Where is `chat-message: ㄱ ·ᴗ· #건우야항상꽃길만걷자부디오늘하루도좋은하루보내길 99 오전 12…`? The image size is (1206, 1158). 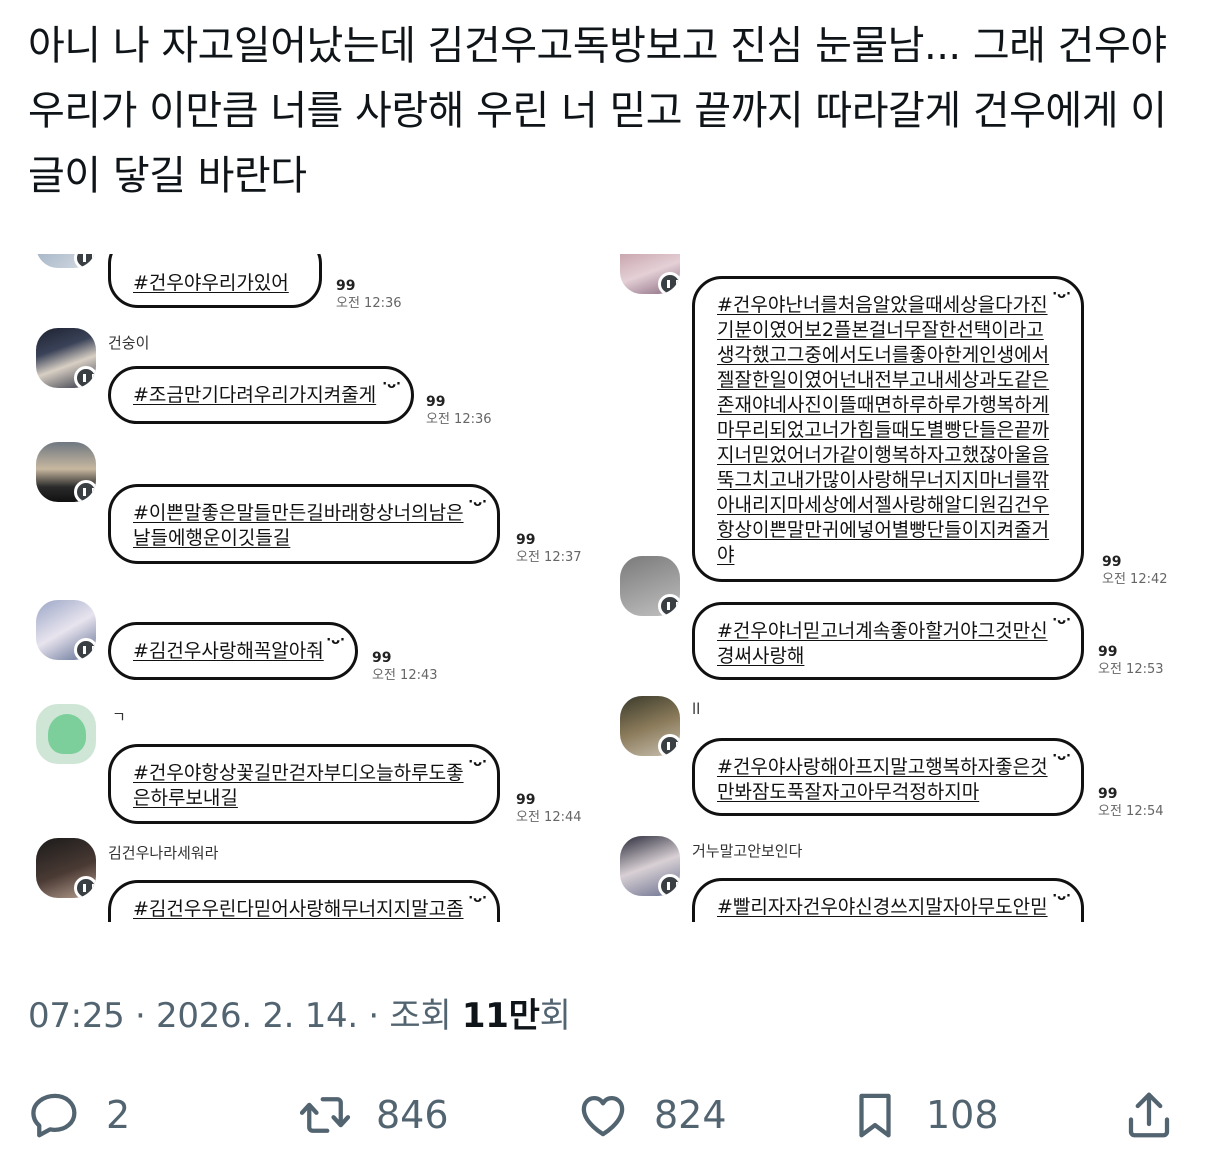
chat-message: ㄱ ·ᴗ· #건우야항상꽃길만걷자부디오늘하루도좋은하루보내길 99 오전 12… is located at coordinates (318, 765).